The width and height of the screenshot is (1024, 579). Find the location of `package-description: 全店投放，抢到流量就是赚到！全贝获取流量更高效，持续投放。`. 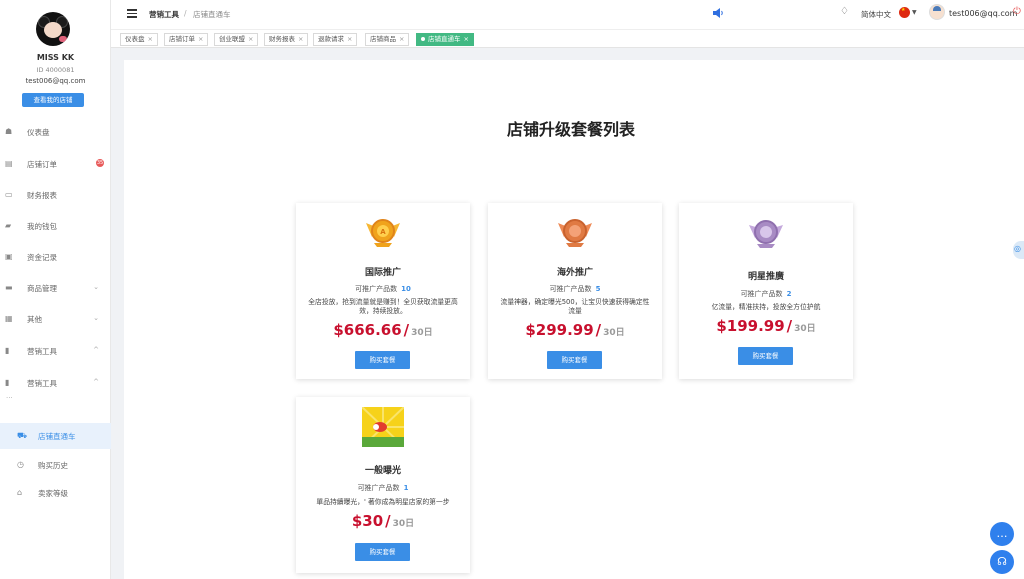

package-description: 全店投放，抢到流量就是赚到！全贝获取流量更高效，持续投放。 is located at coordinates (383, 306).